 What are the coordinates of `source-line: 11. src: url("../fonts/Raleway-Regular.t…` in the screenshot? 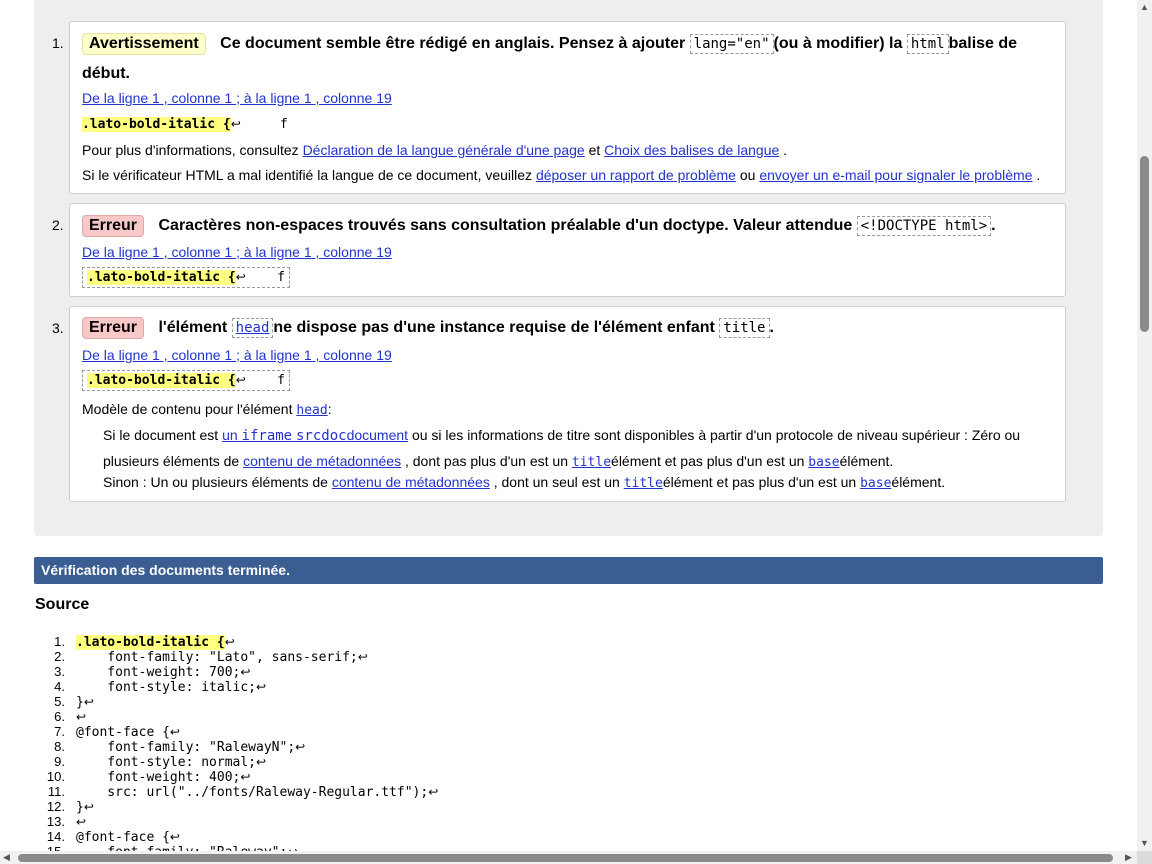 It's located at (243, 792).